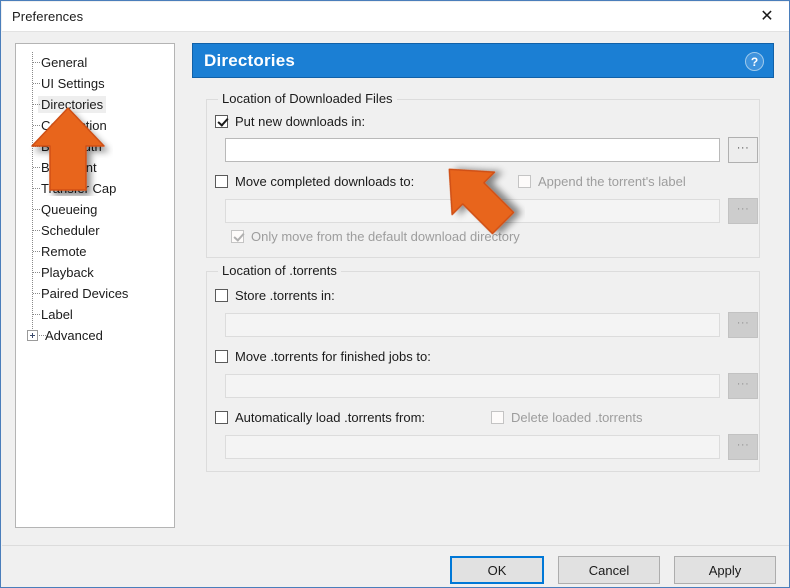 The width and height of the screenshot is (790, 588). I want to click on sidebar-item-scheduler: Scheduler, so click(95, 230).